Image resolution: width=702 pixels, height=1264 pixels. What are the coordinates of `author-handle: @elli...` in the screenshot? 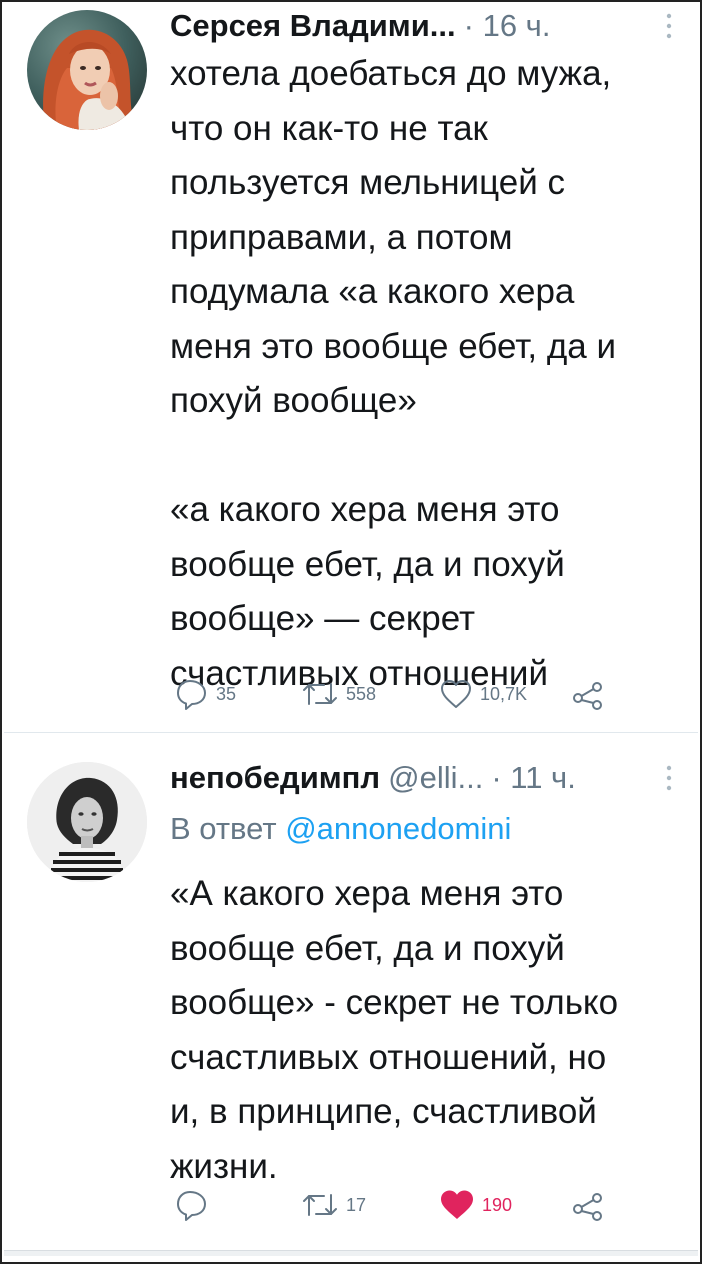 It's located at (435, 778).